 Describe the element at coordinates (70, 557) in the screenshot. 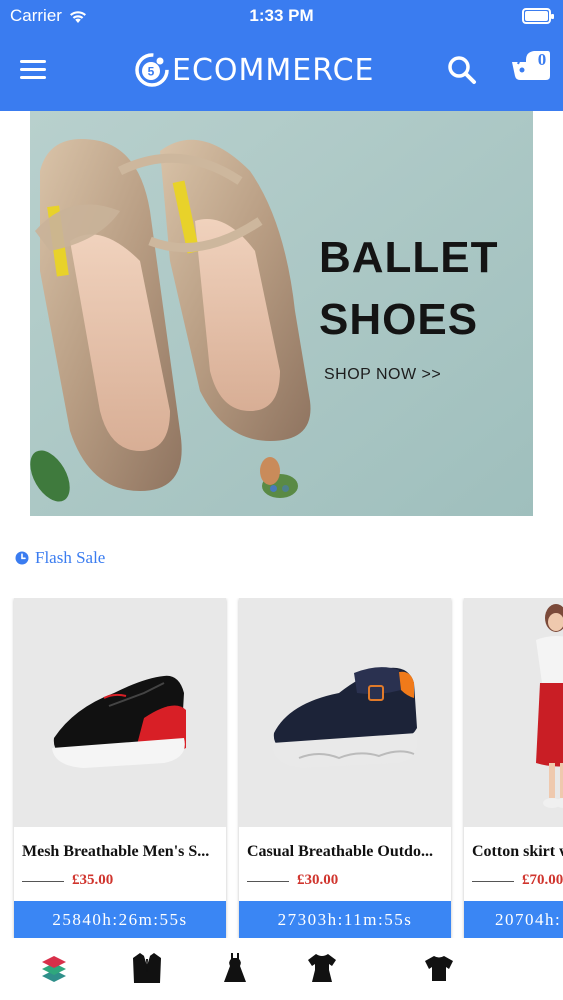

I see `flash-sale-title: Flash Sale` at that location.